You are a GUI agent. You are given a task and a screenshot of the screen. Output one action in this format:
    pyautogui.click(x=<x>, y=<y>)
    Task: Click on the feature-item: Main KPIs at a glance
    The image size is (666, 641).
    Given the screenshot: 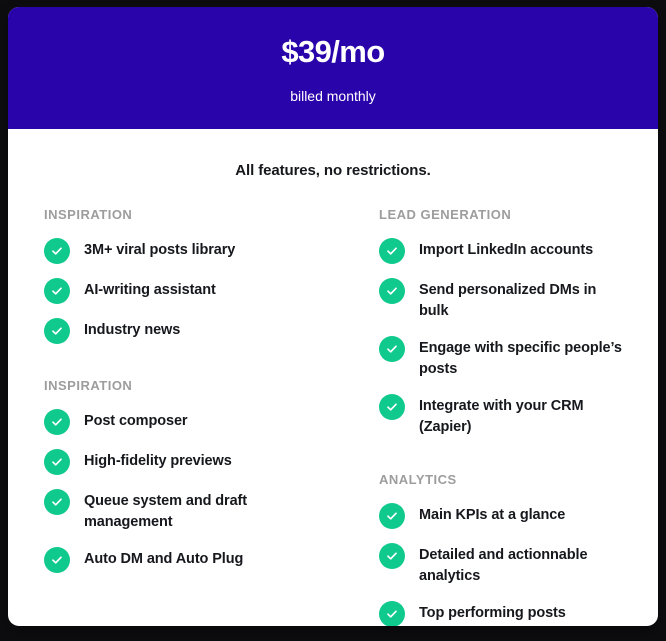 What is the action you would take?
    pyautogui.click(x=500, y=516)
    